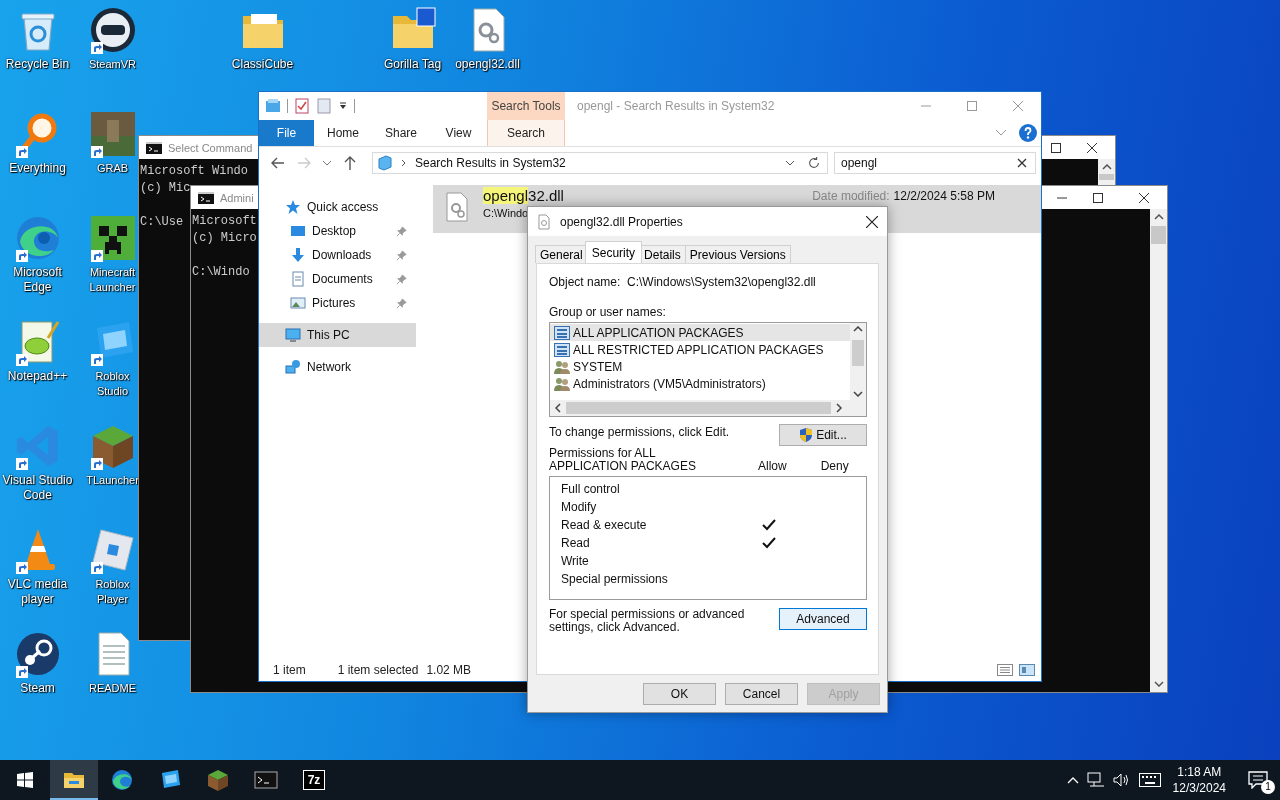 Image resolution: width=1280 pixels, height=800 pixels. Describe the element at coordinates (337, 231) in the screenshot. I see `nav-item: Desktop` at that location.